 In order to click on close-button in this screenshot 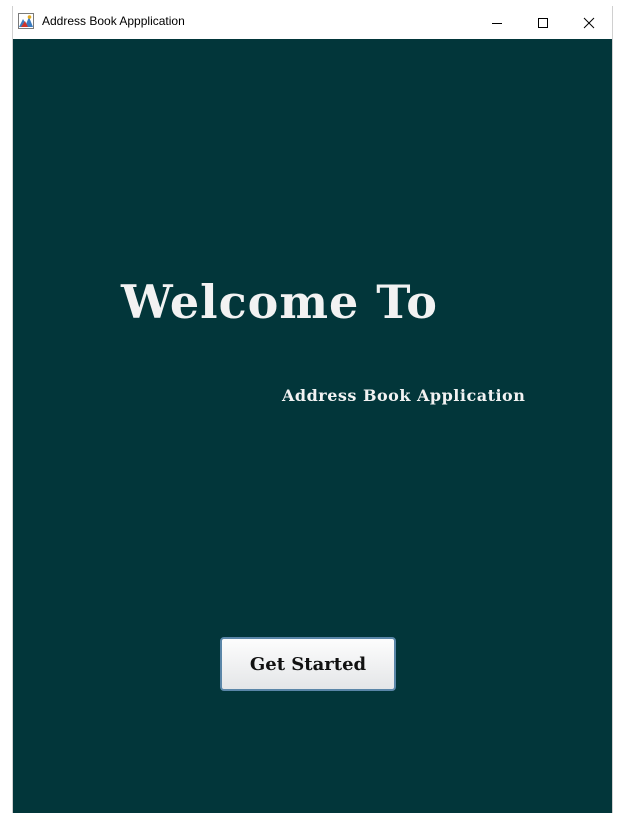, I will do `click(589, 22)`.